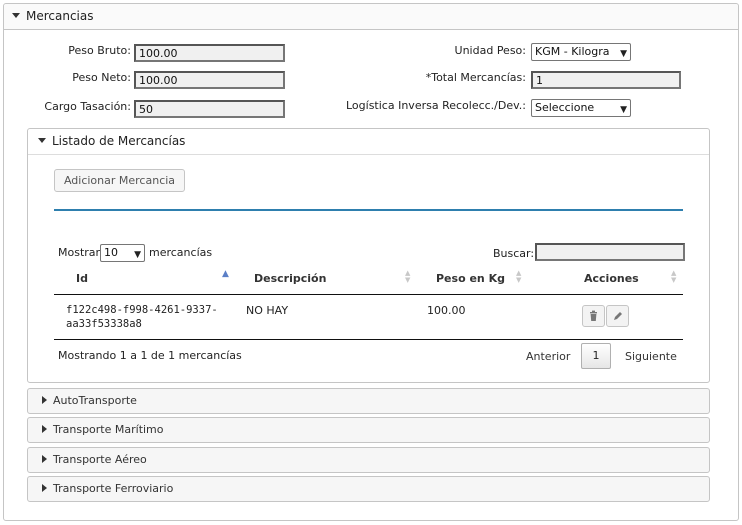 The height and width of the screenshot is (525, 742). Describe the element at coordinates (371, 17) in the screenshot. I see `mercancias-panel-header: Mercancias` at that location.